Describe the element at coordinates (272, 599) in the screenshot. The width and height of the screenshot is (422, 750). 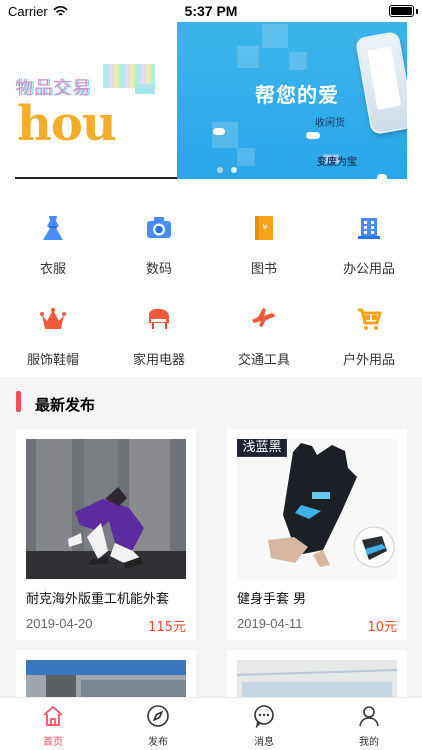
I see `product-title: 健身手套 男` at that location.